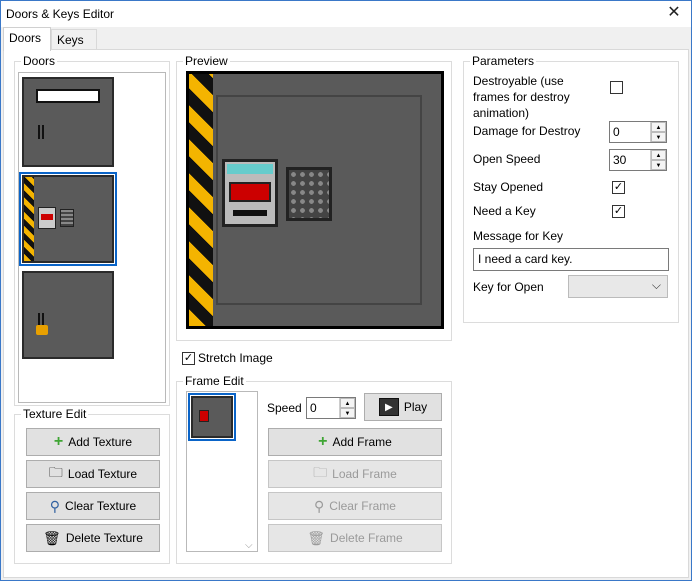  Describe the element at coordinates (313, 408) in the screenshot. I see `frame-speed-value: 0` at that location.